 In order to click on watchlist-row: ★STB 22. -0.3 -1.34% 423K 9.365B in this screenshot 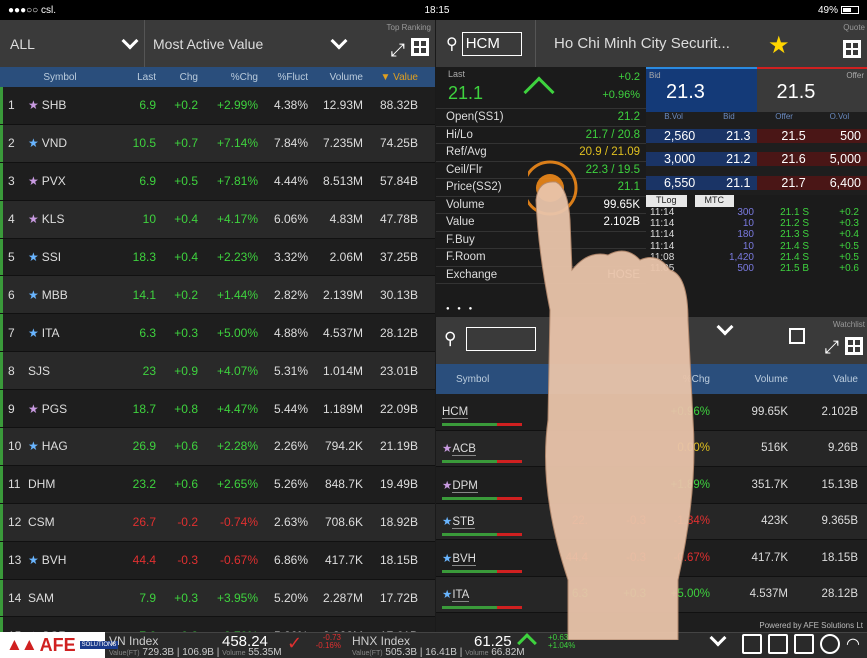, I will do `click(651, 521)`.